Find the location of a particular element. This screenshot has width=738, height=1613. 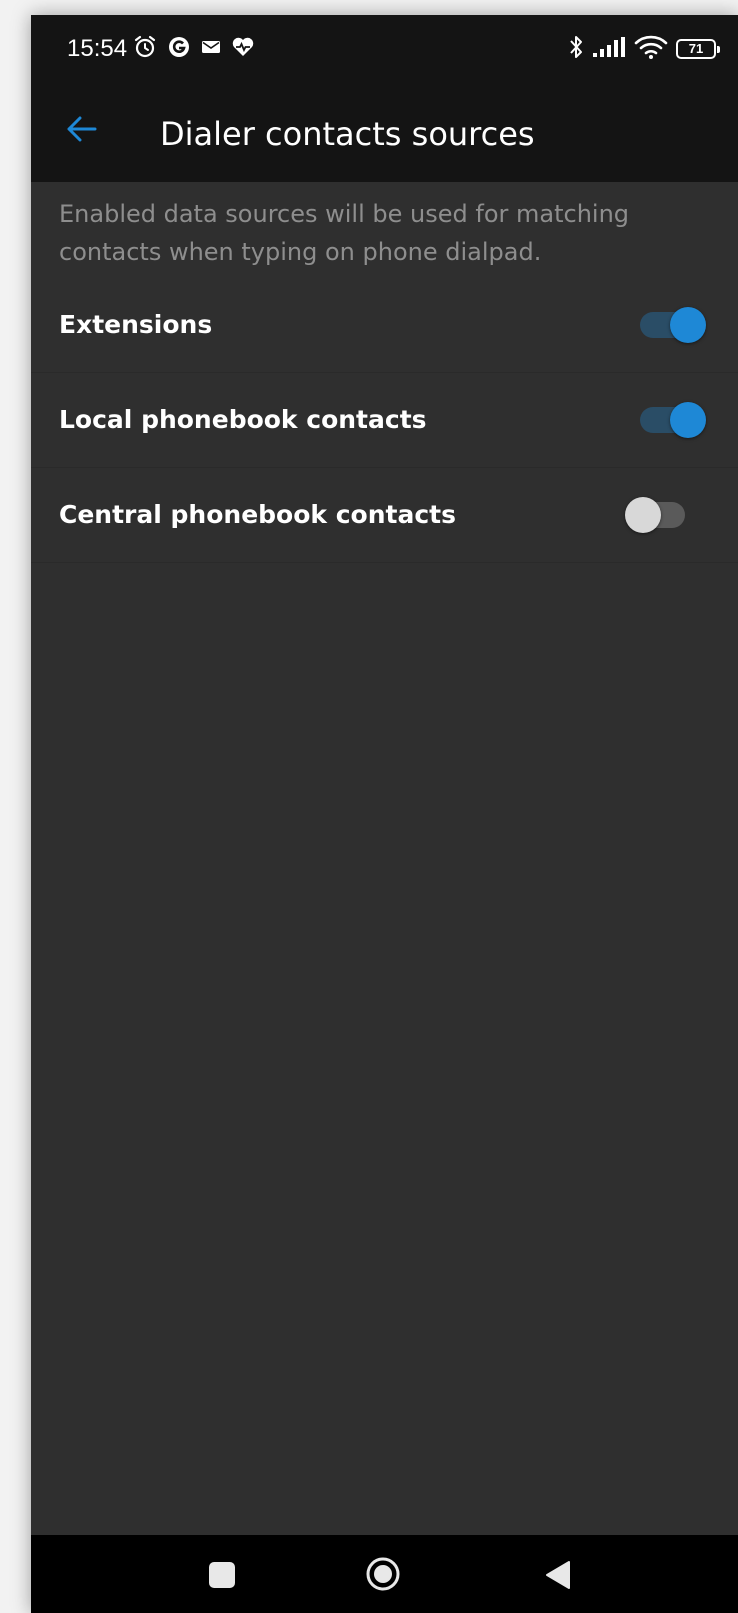

page-title: Dialer contacts sources is located at coordinates (347, 134).